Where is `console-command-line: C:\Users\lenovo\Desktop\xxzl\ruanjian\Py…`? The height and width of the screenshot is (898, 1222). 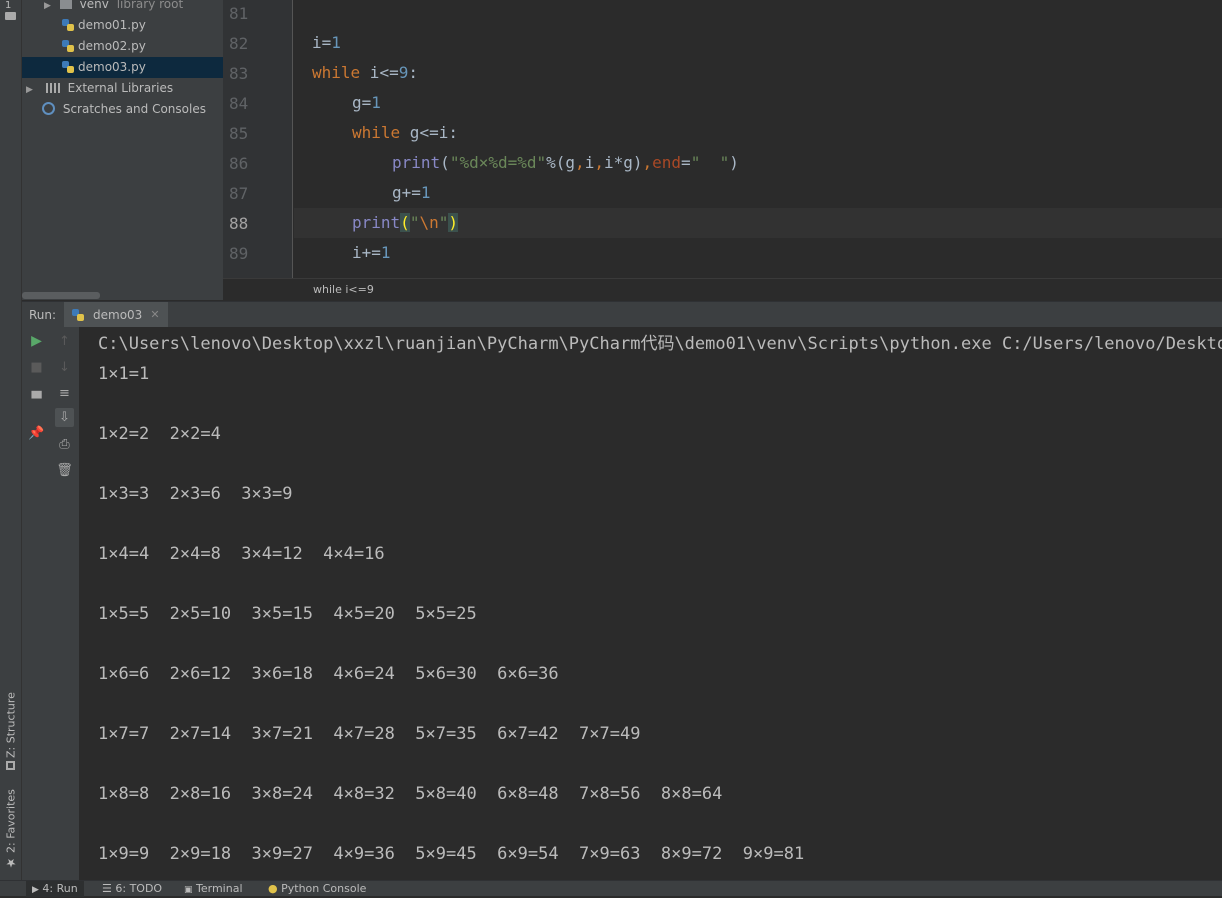
console-command-line: C:\Users\lenovo\Desktop\xxzl\ruanjian\Py… is located at coordinates (660, 344).